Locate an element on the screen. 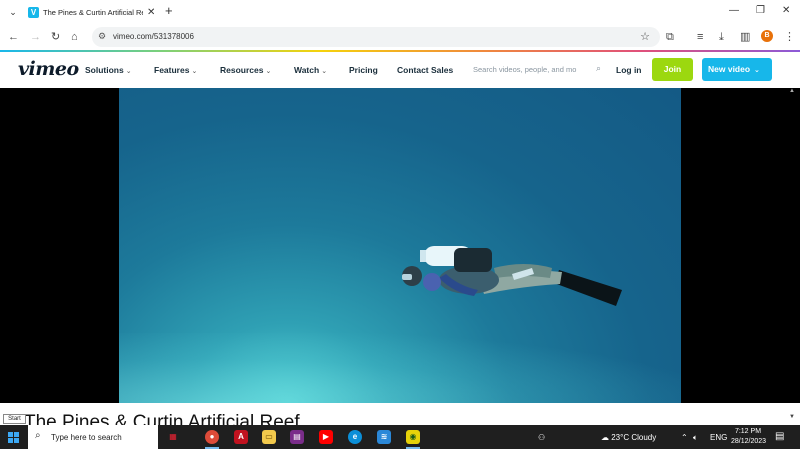  tab-title: The Pines & Curtin Artificial Re is located at coordinates (93, 12).